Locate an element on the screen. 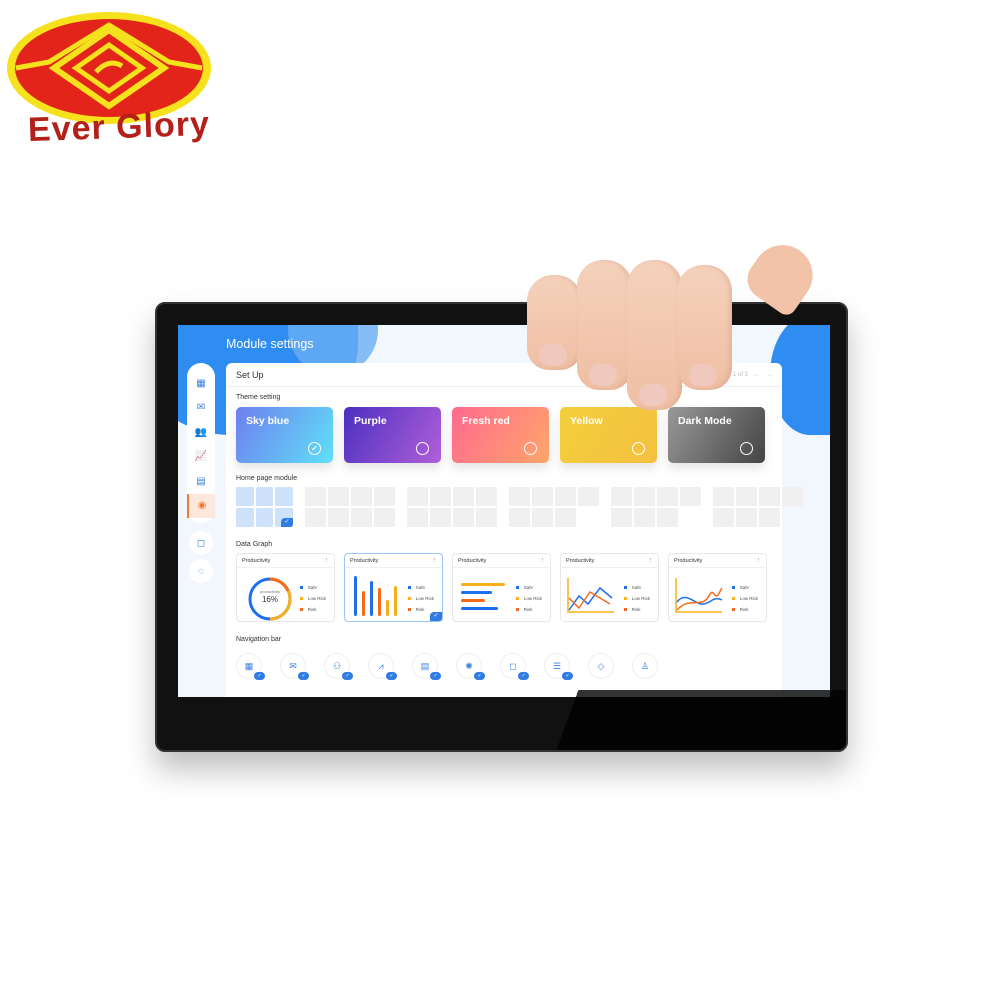  nav-option-tag: ◇ is located at coordinates (601, 666).